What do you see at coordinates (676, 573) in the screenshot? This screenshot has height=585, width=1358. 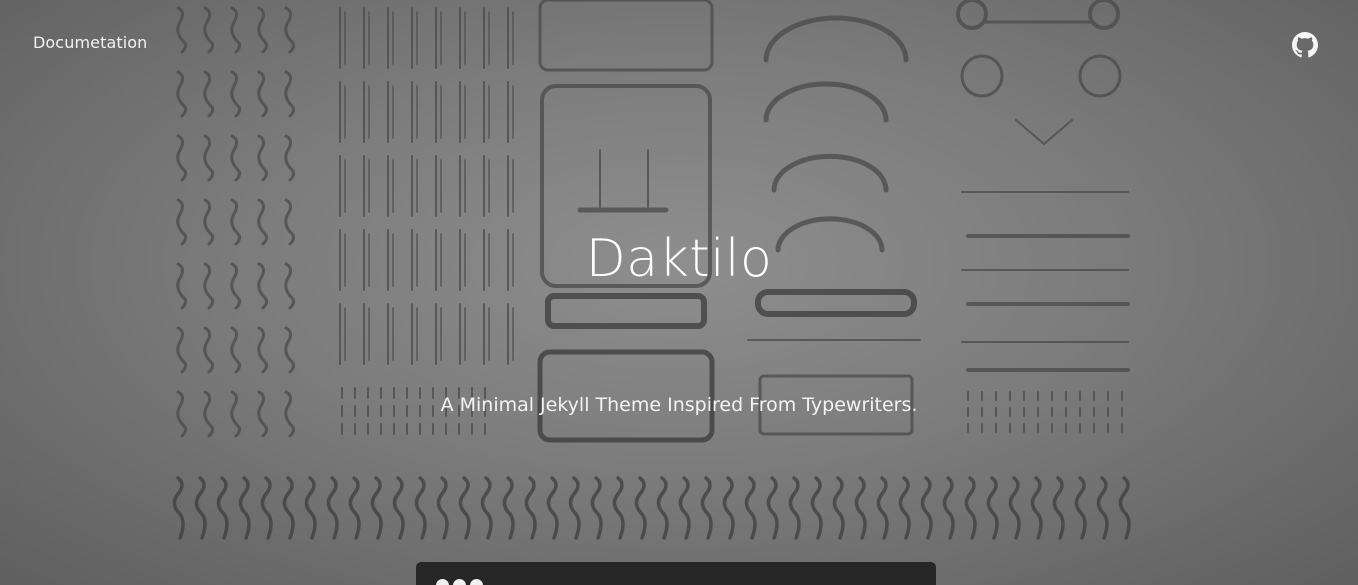 I see `terminal-window` at bounding box center [676, 573].